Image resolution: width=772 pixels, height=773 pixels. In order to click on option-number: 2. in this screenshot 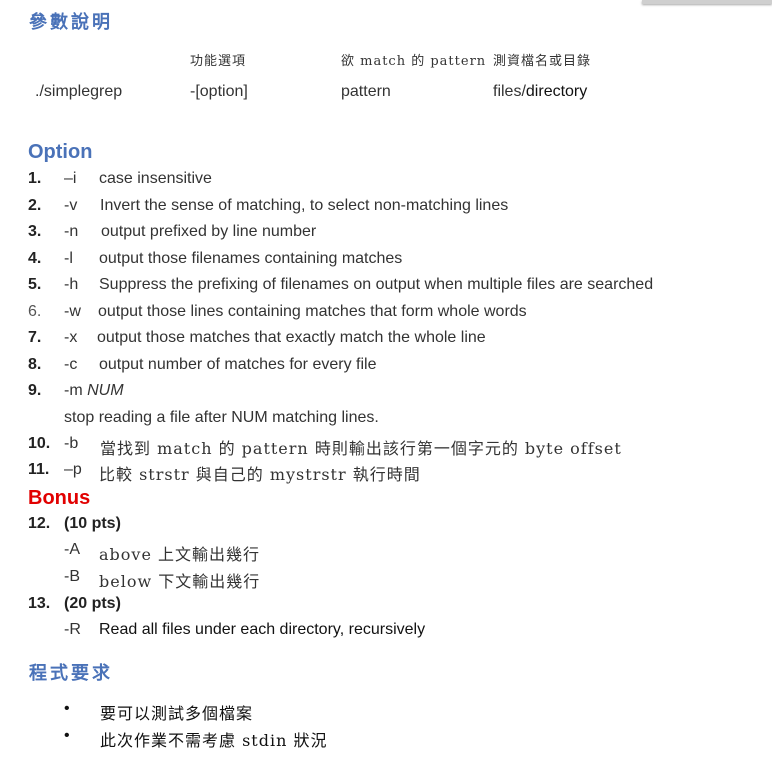, I will do `click(35, 205)`.